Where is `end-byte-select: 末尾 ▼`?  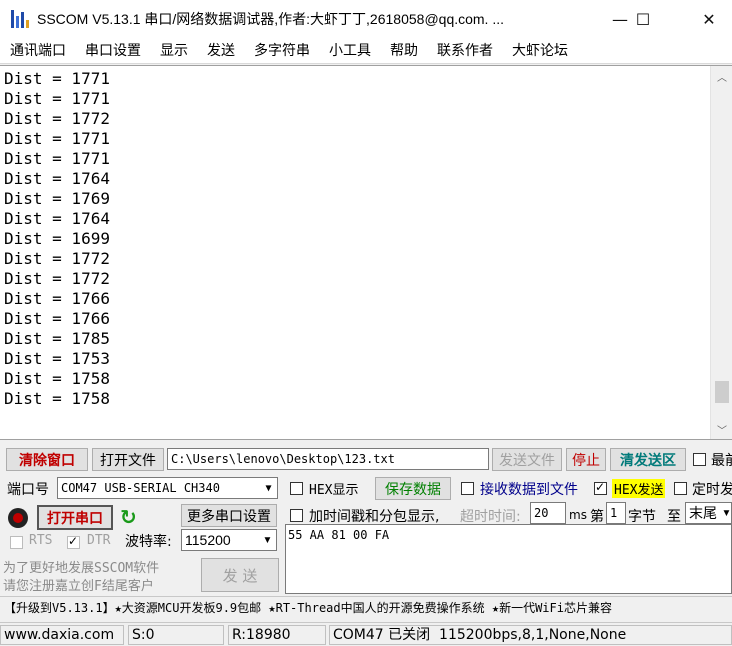 end-byte-select: 末尾 ▼ is located at coordinates (708, 513).